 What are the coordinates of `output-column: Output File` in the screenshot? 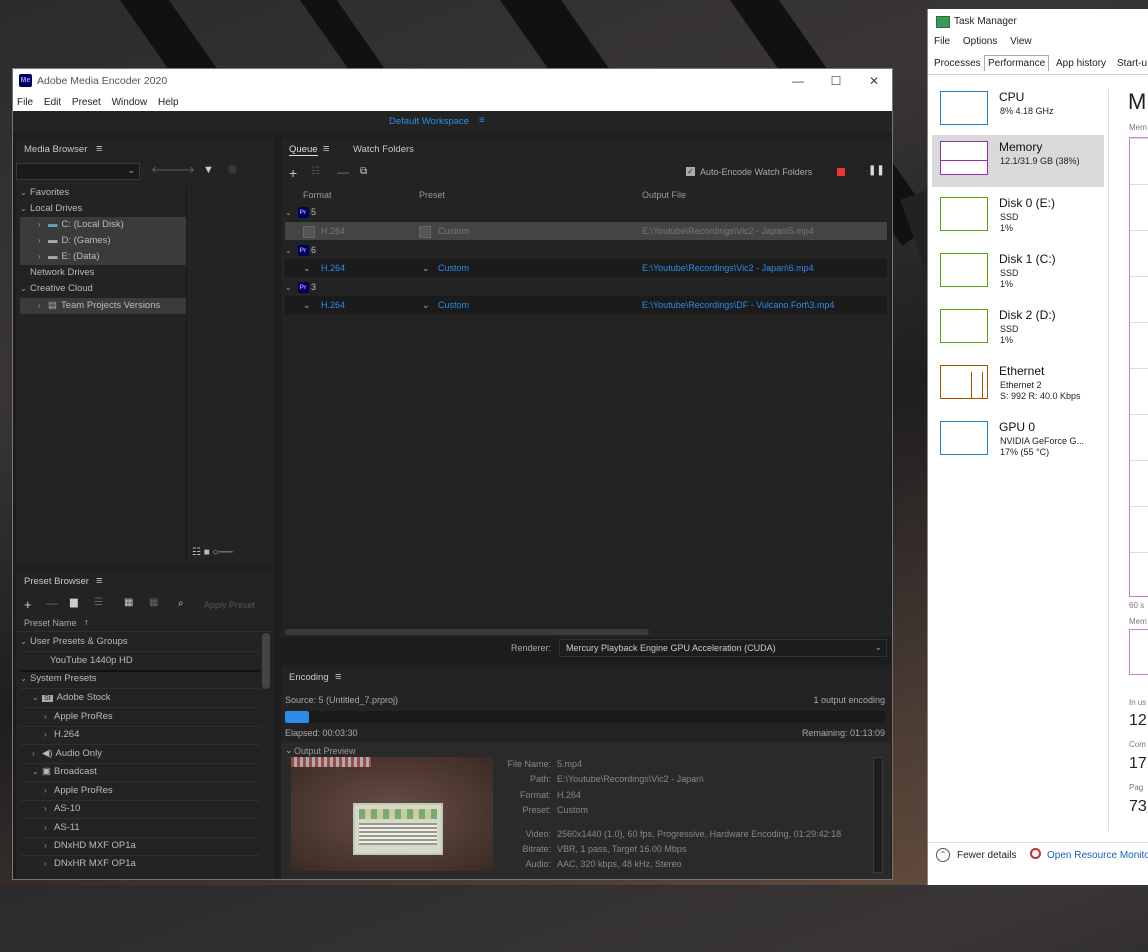 It's located at (664, 195).